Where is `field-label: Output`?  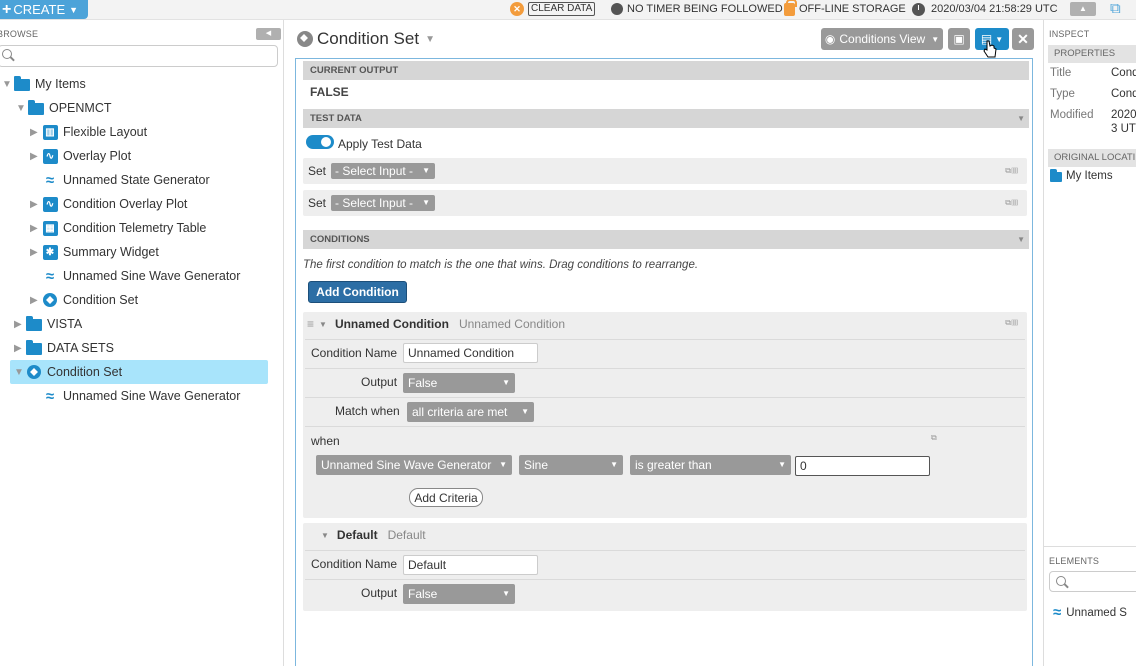
field-label: Output is located at coordinates (379, 382).